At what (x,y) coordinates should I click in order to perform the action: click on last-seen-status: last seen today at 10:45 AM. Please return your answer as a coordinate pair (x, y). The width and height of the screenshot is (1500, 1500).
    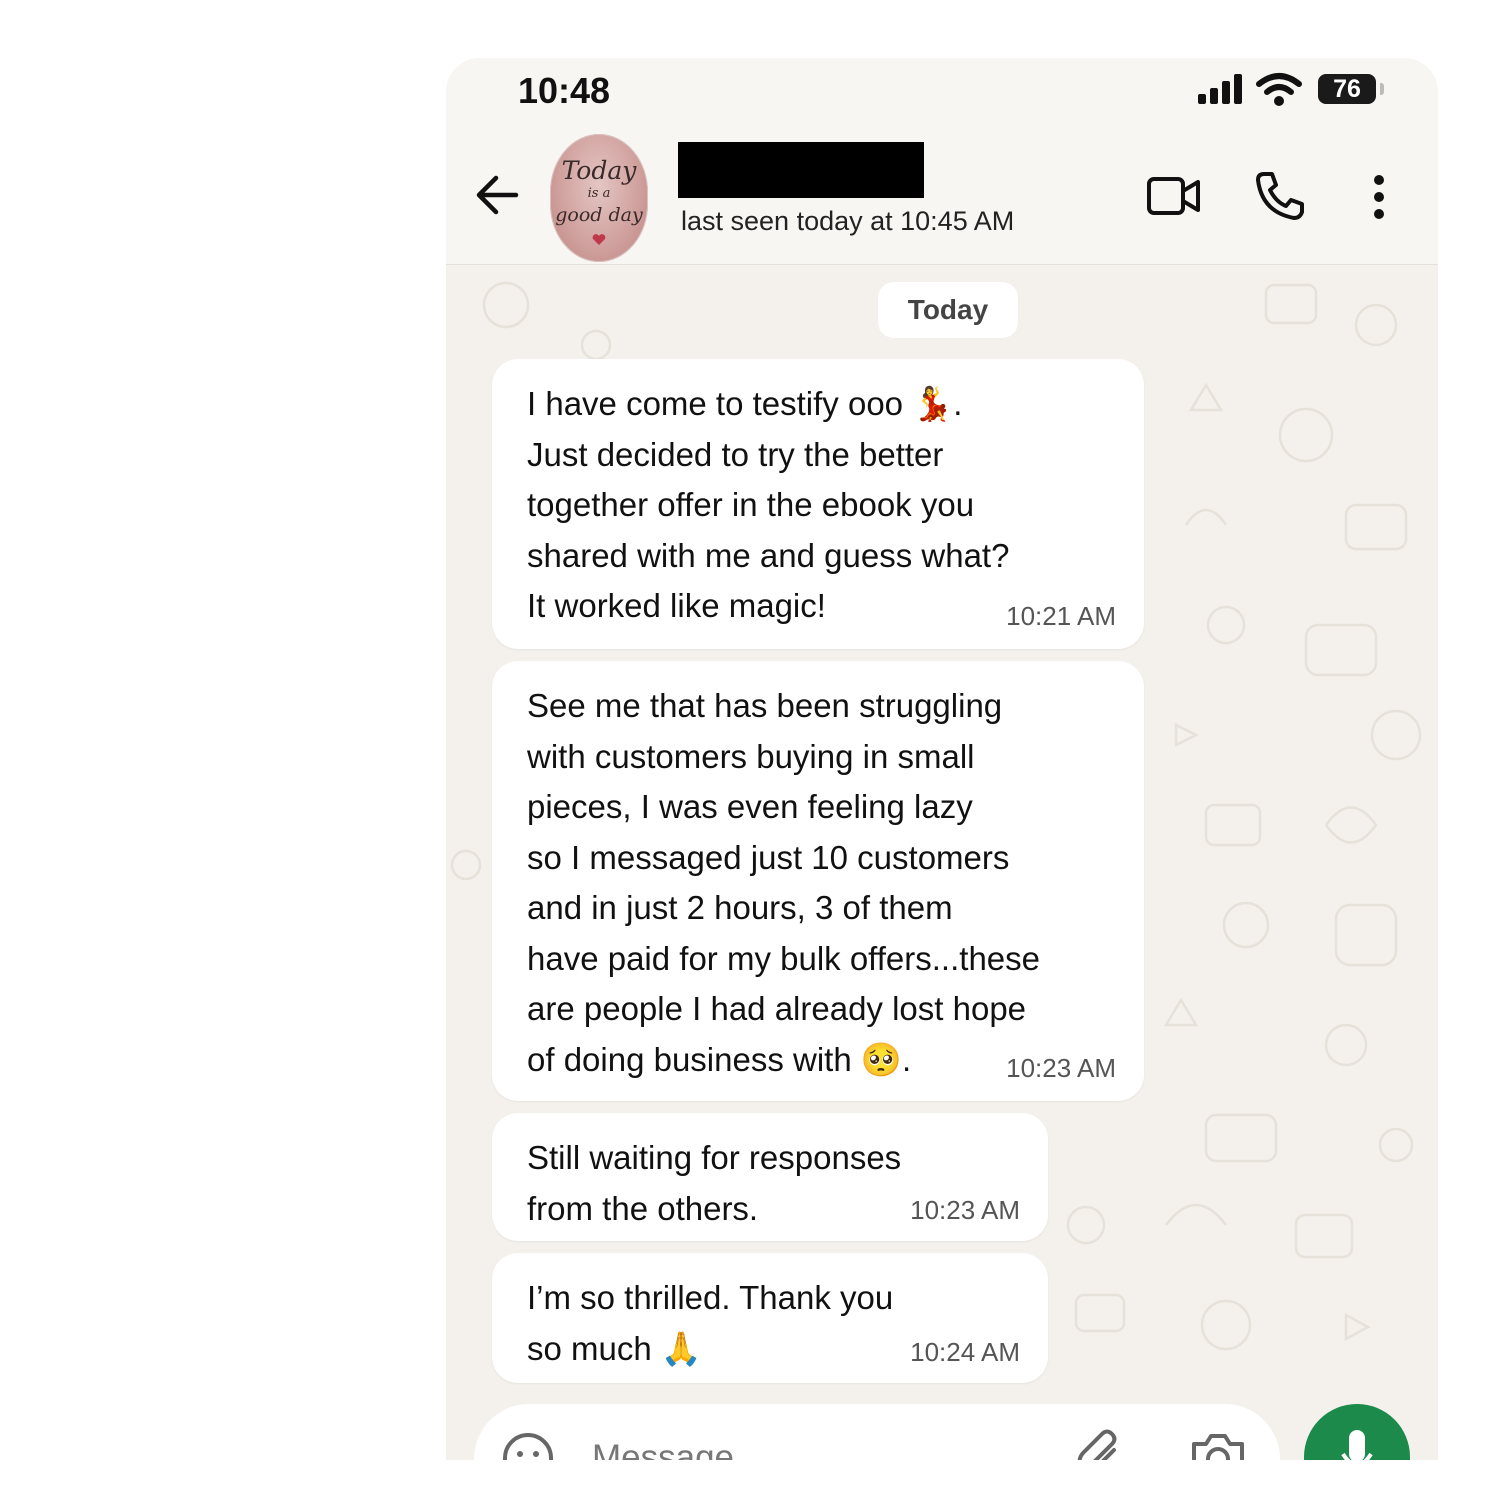
    Looking at the image, I should click on (848, 221).